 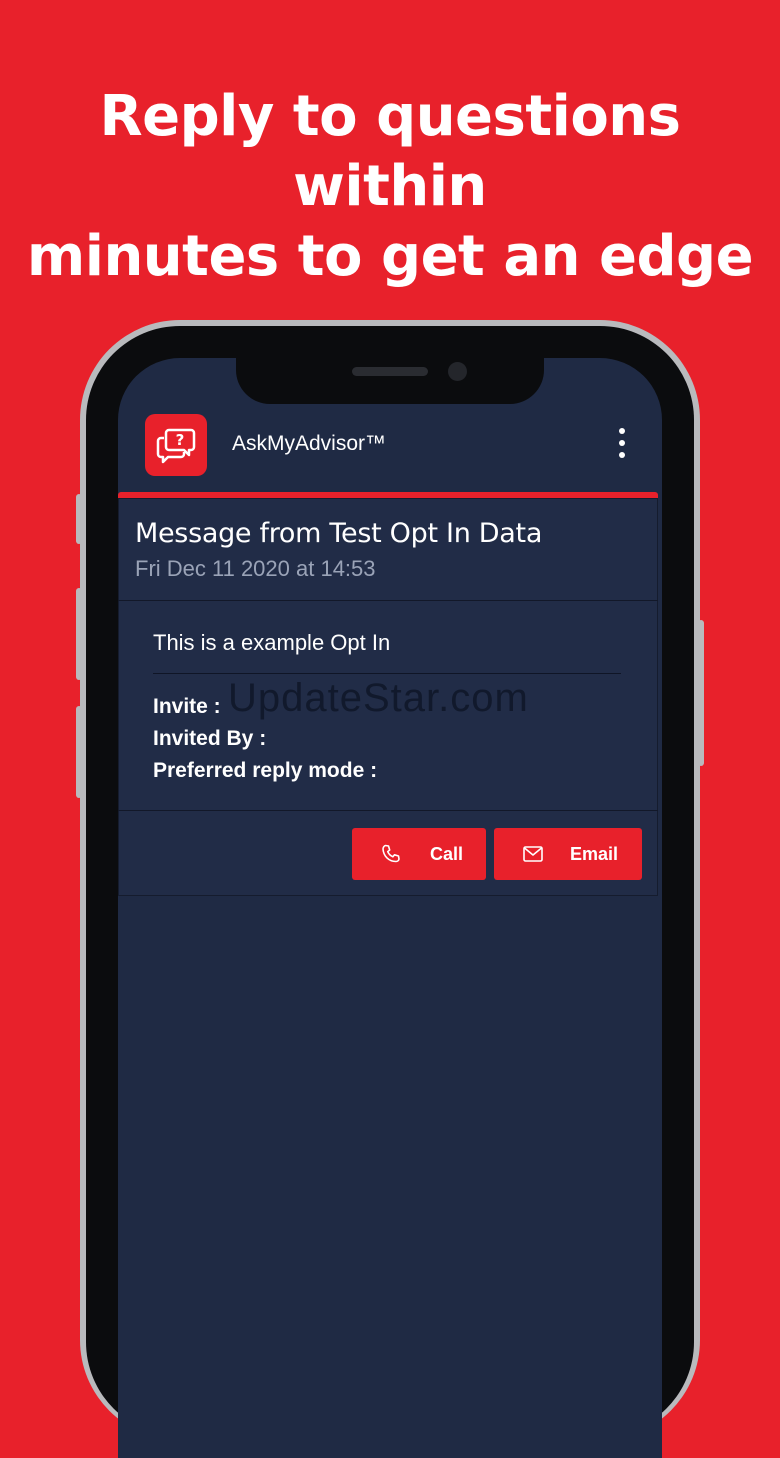 I want to click on more-vert-icon, so click(x=622, y=445).